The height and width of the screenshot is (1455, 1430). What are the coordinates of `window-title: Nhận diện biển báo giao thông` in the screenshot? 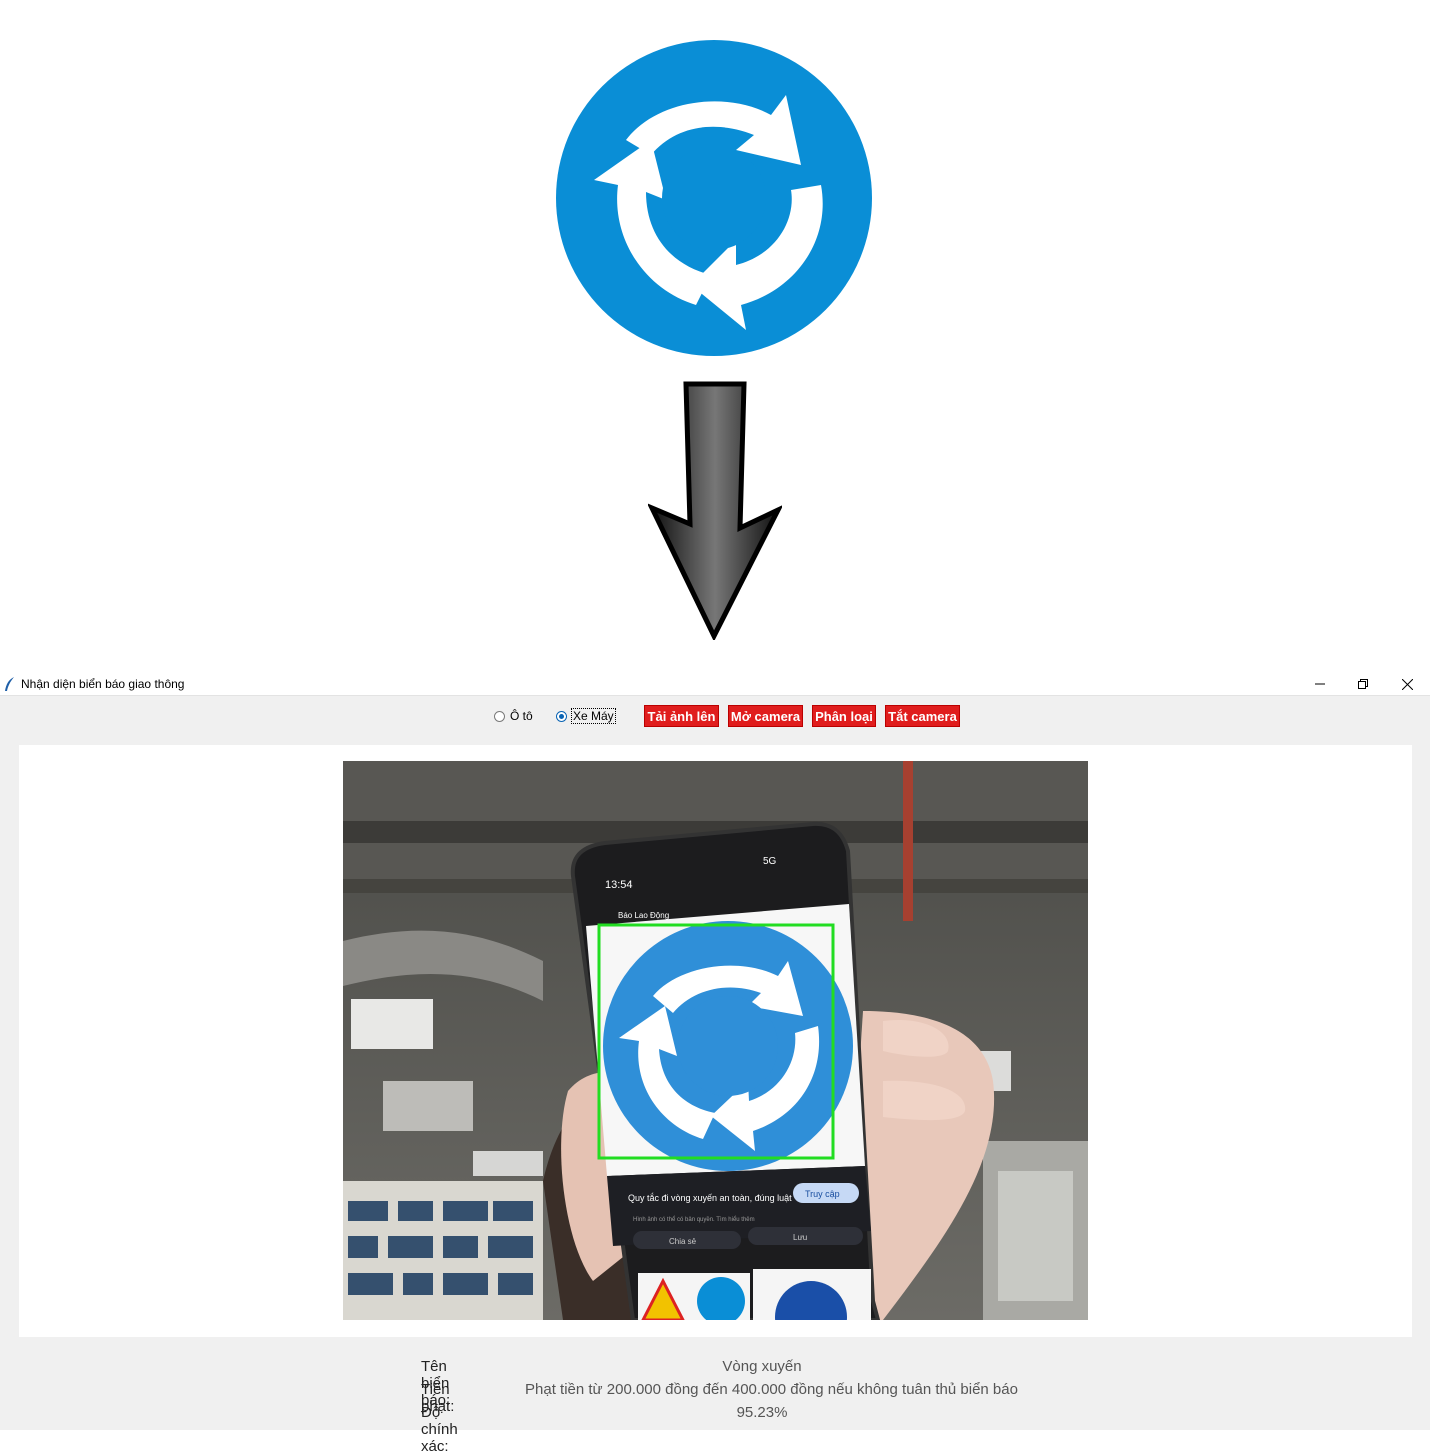 It's located at (103, 684).